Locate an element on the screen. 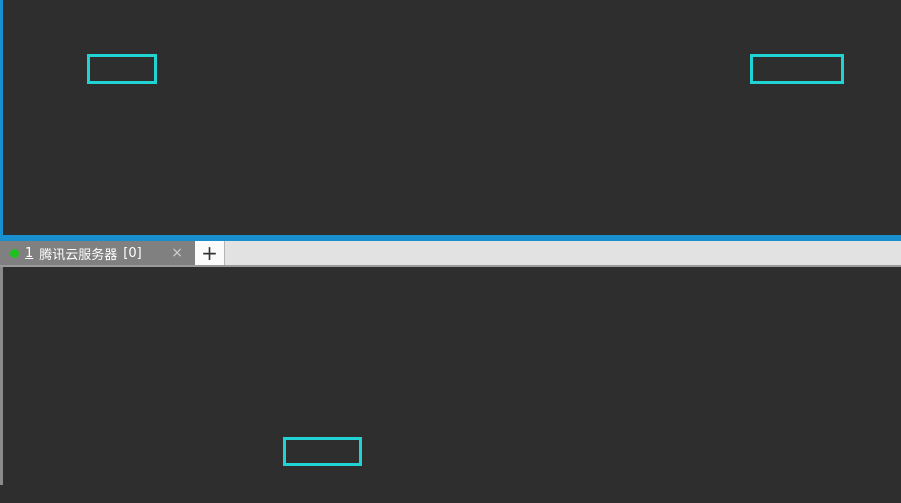  tab-bar-empty-area is located at coordinates (563, 253).